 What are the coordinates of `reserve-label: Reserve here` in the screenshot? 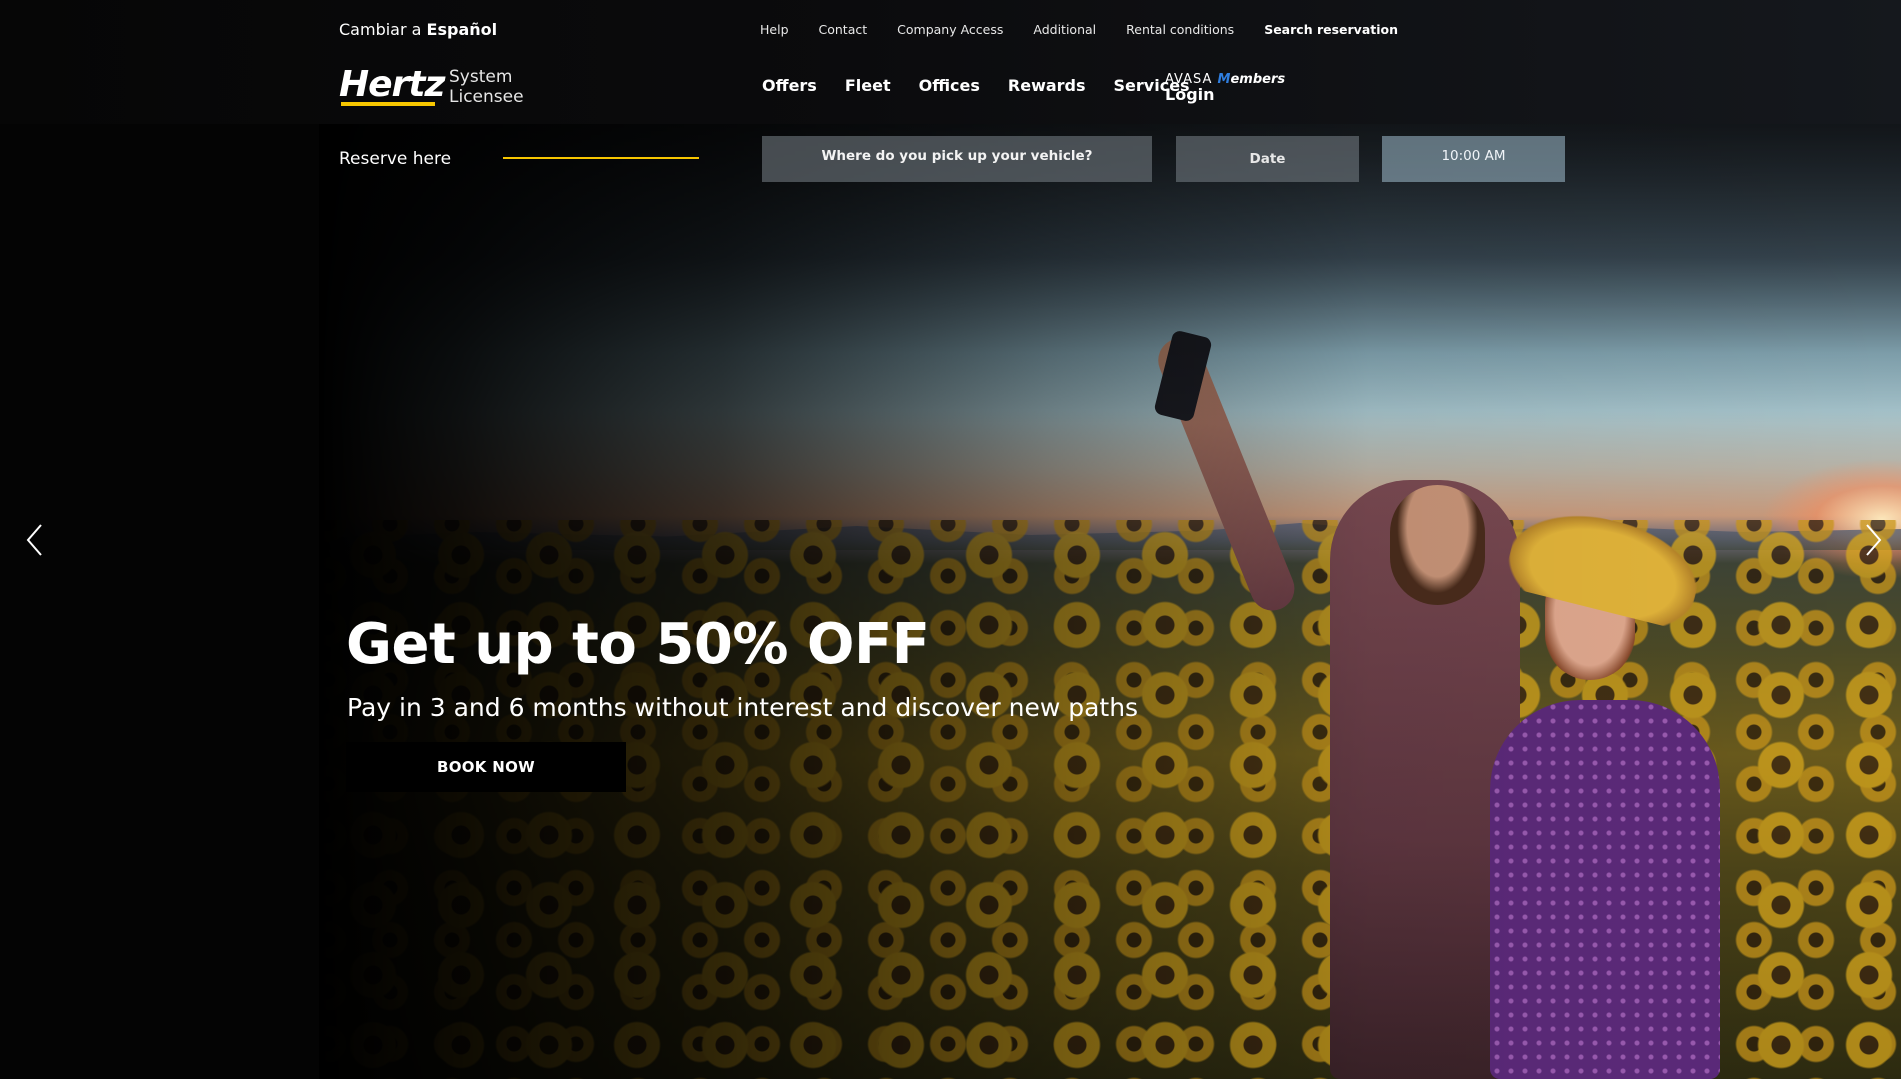 It's located at (395, 159).